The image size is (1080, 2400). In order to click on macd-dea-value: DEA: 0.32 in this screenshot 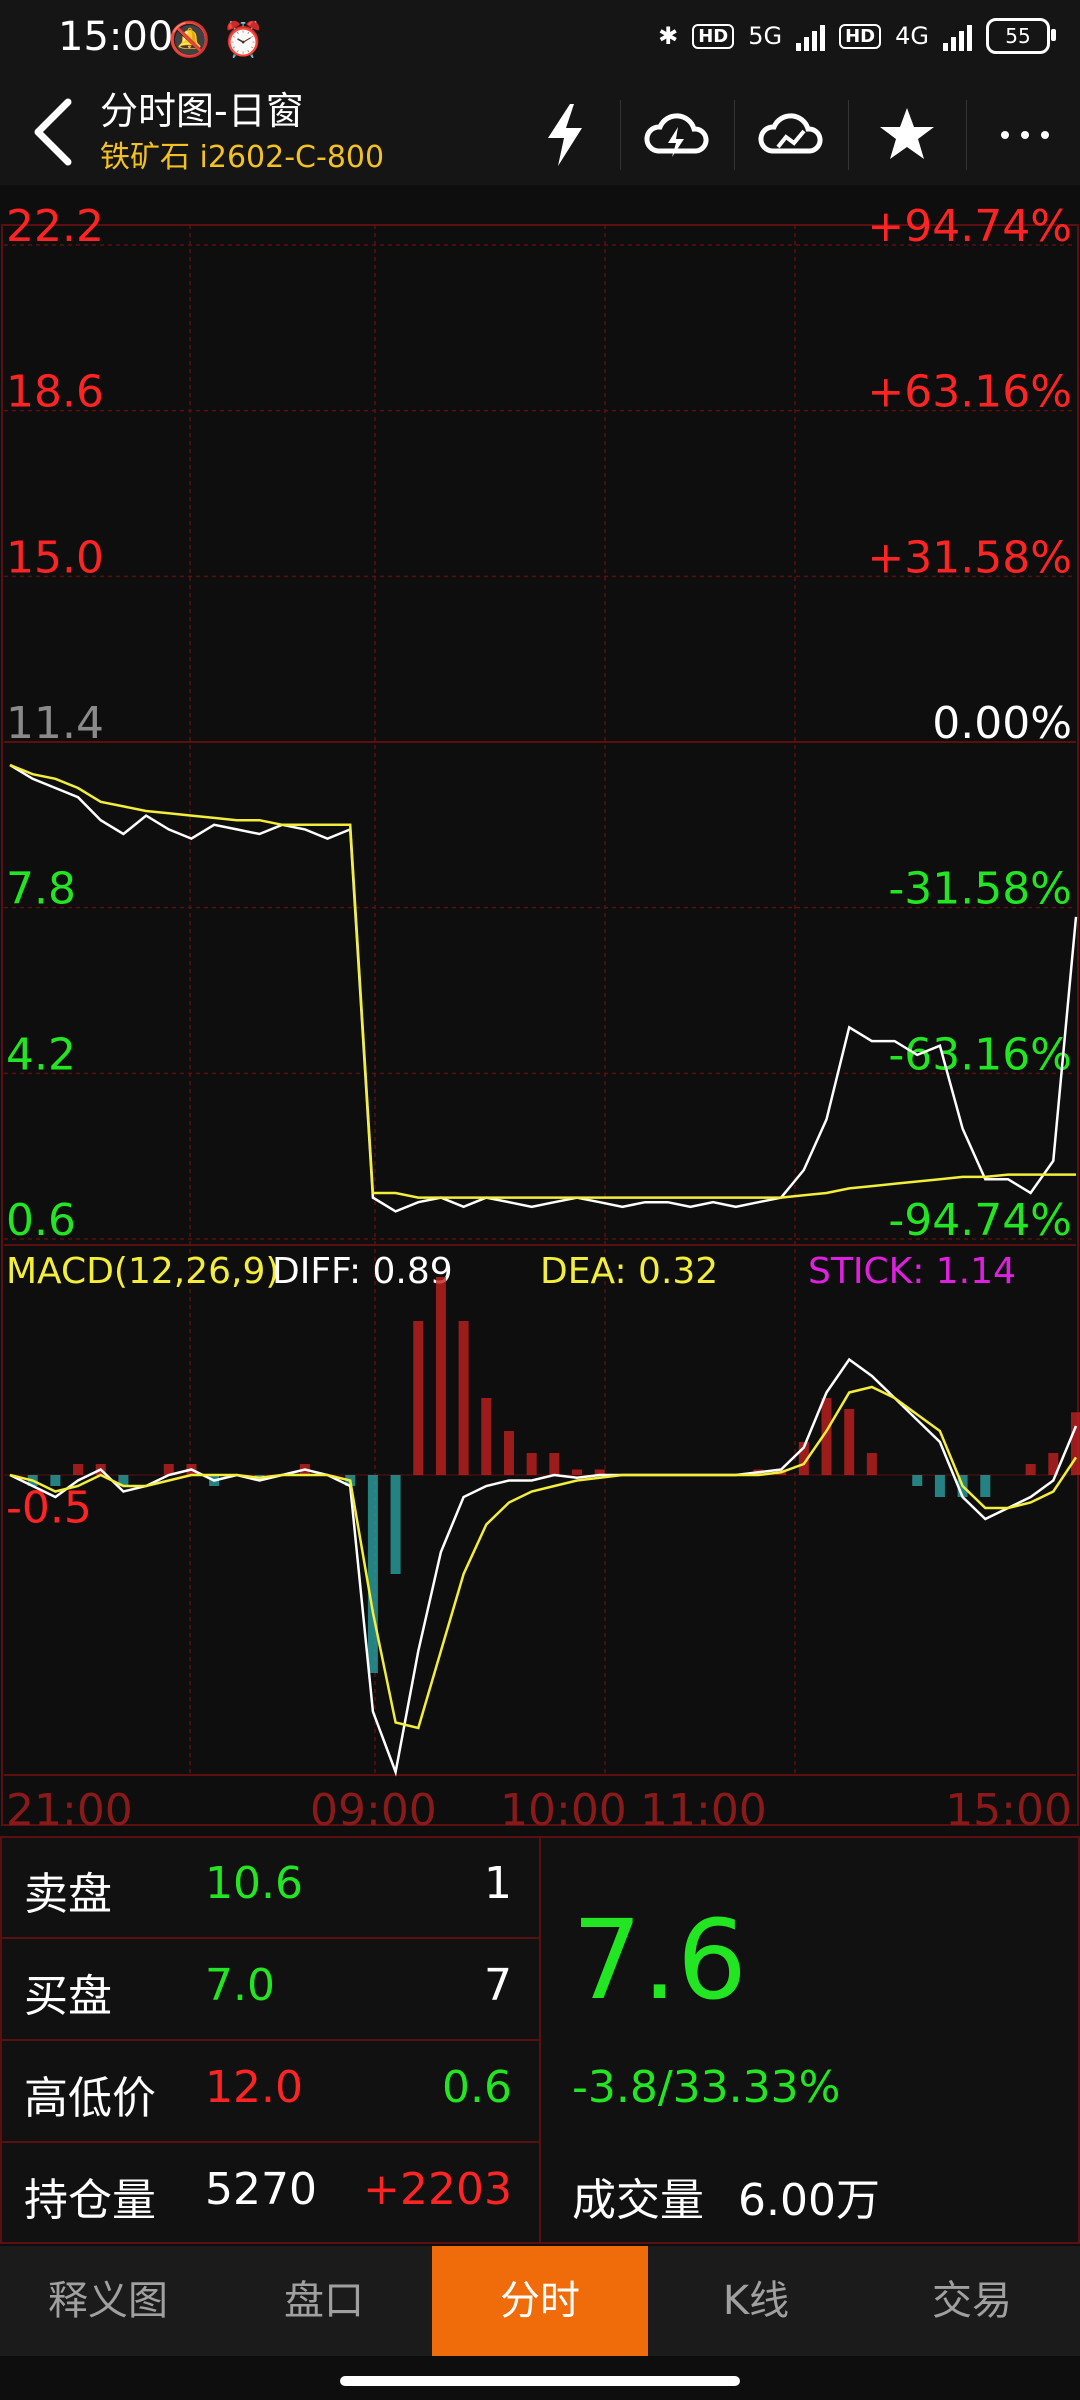, I will do `click(629, 1271)`.